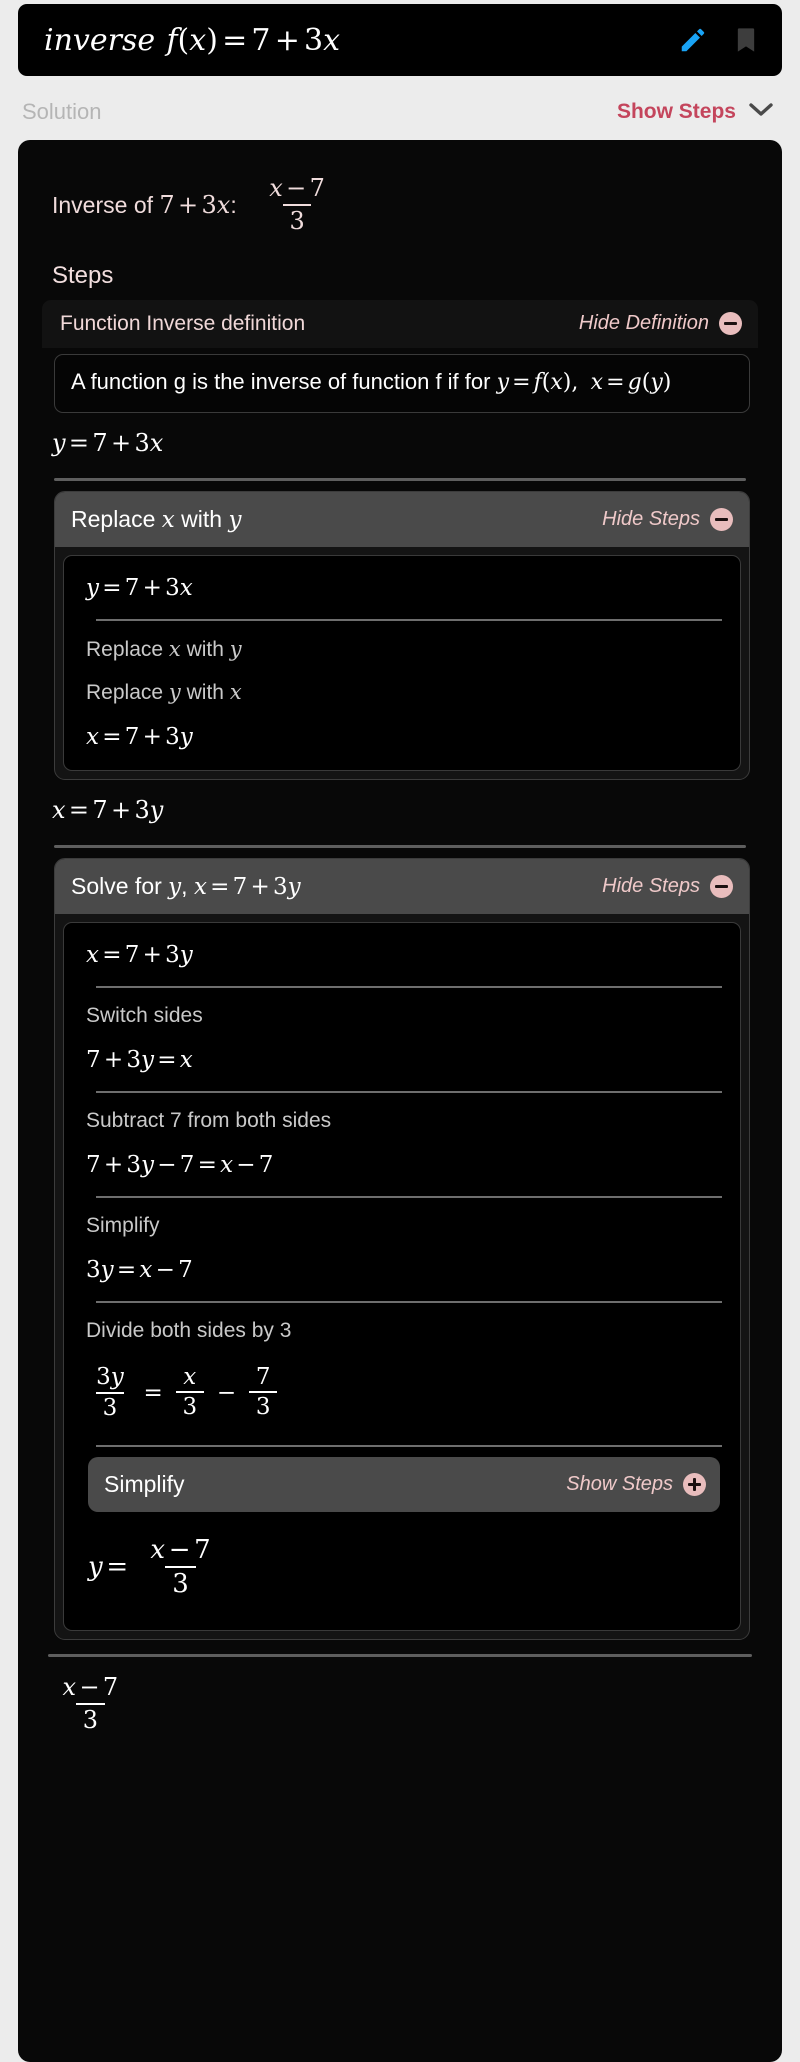 This screenshot has height=2062, width=800. I want to click on plus-circle-icon, so click(694, 1484).